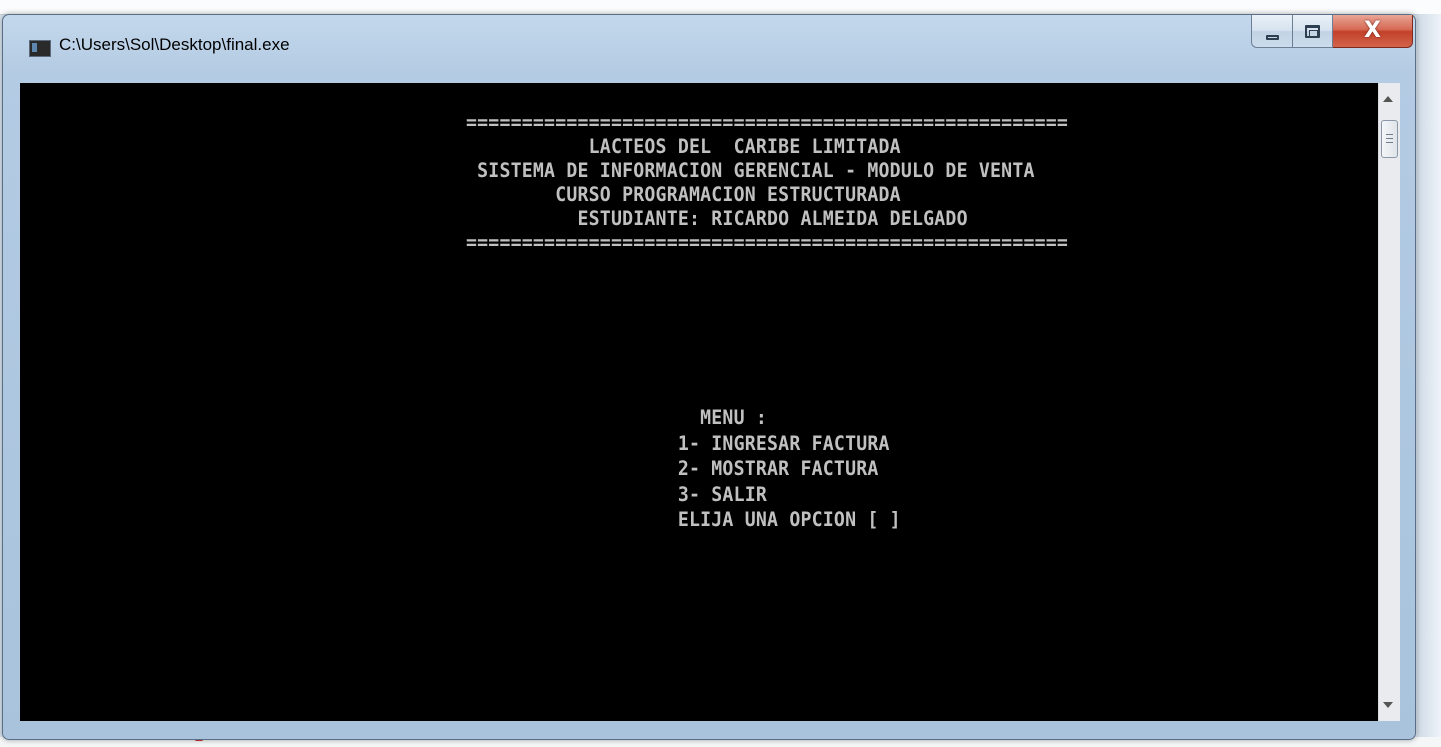 The height and width of the screenshot is (747, 1441). I want to click on arrow-down-icon, so click(1388, 705).